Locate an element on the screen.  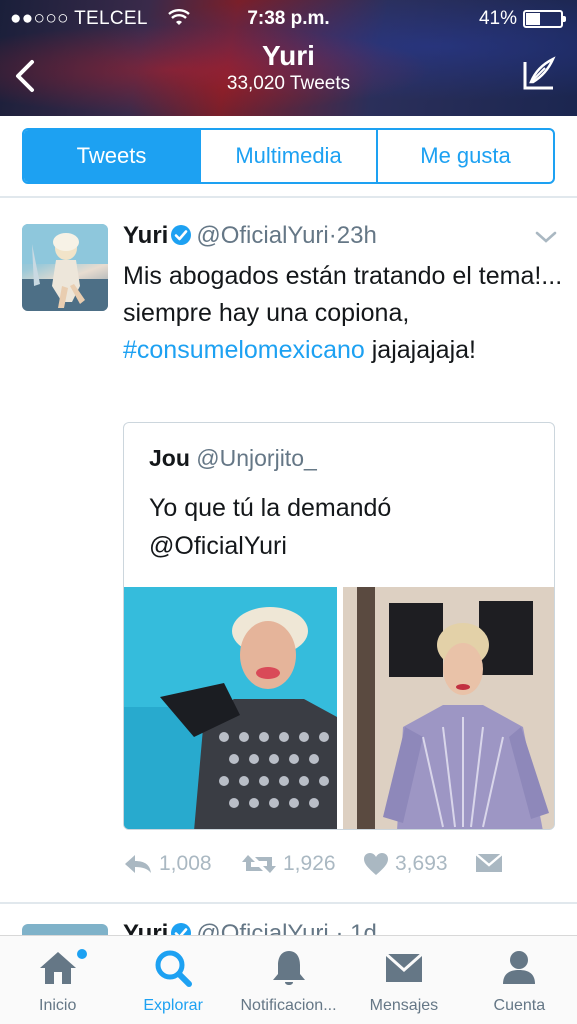
profile-tabs: Tweets Multimedia Me gusta is located at coordinates (288, 156).